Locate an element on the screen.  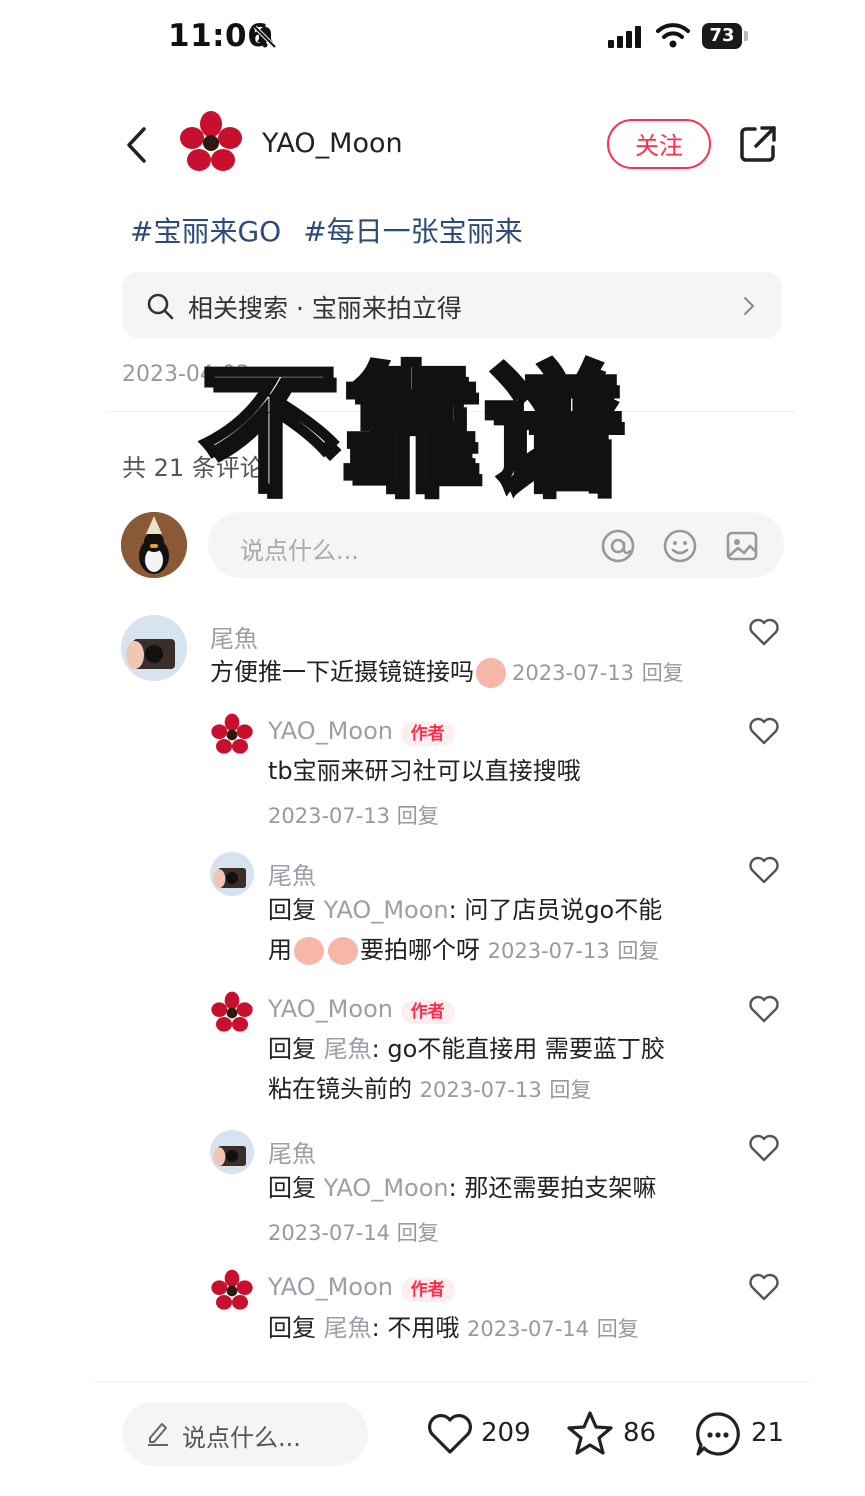
comment-text: : 不用哦 is located at coordinates (415, 1328).